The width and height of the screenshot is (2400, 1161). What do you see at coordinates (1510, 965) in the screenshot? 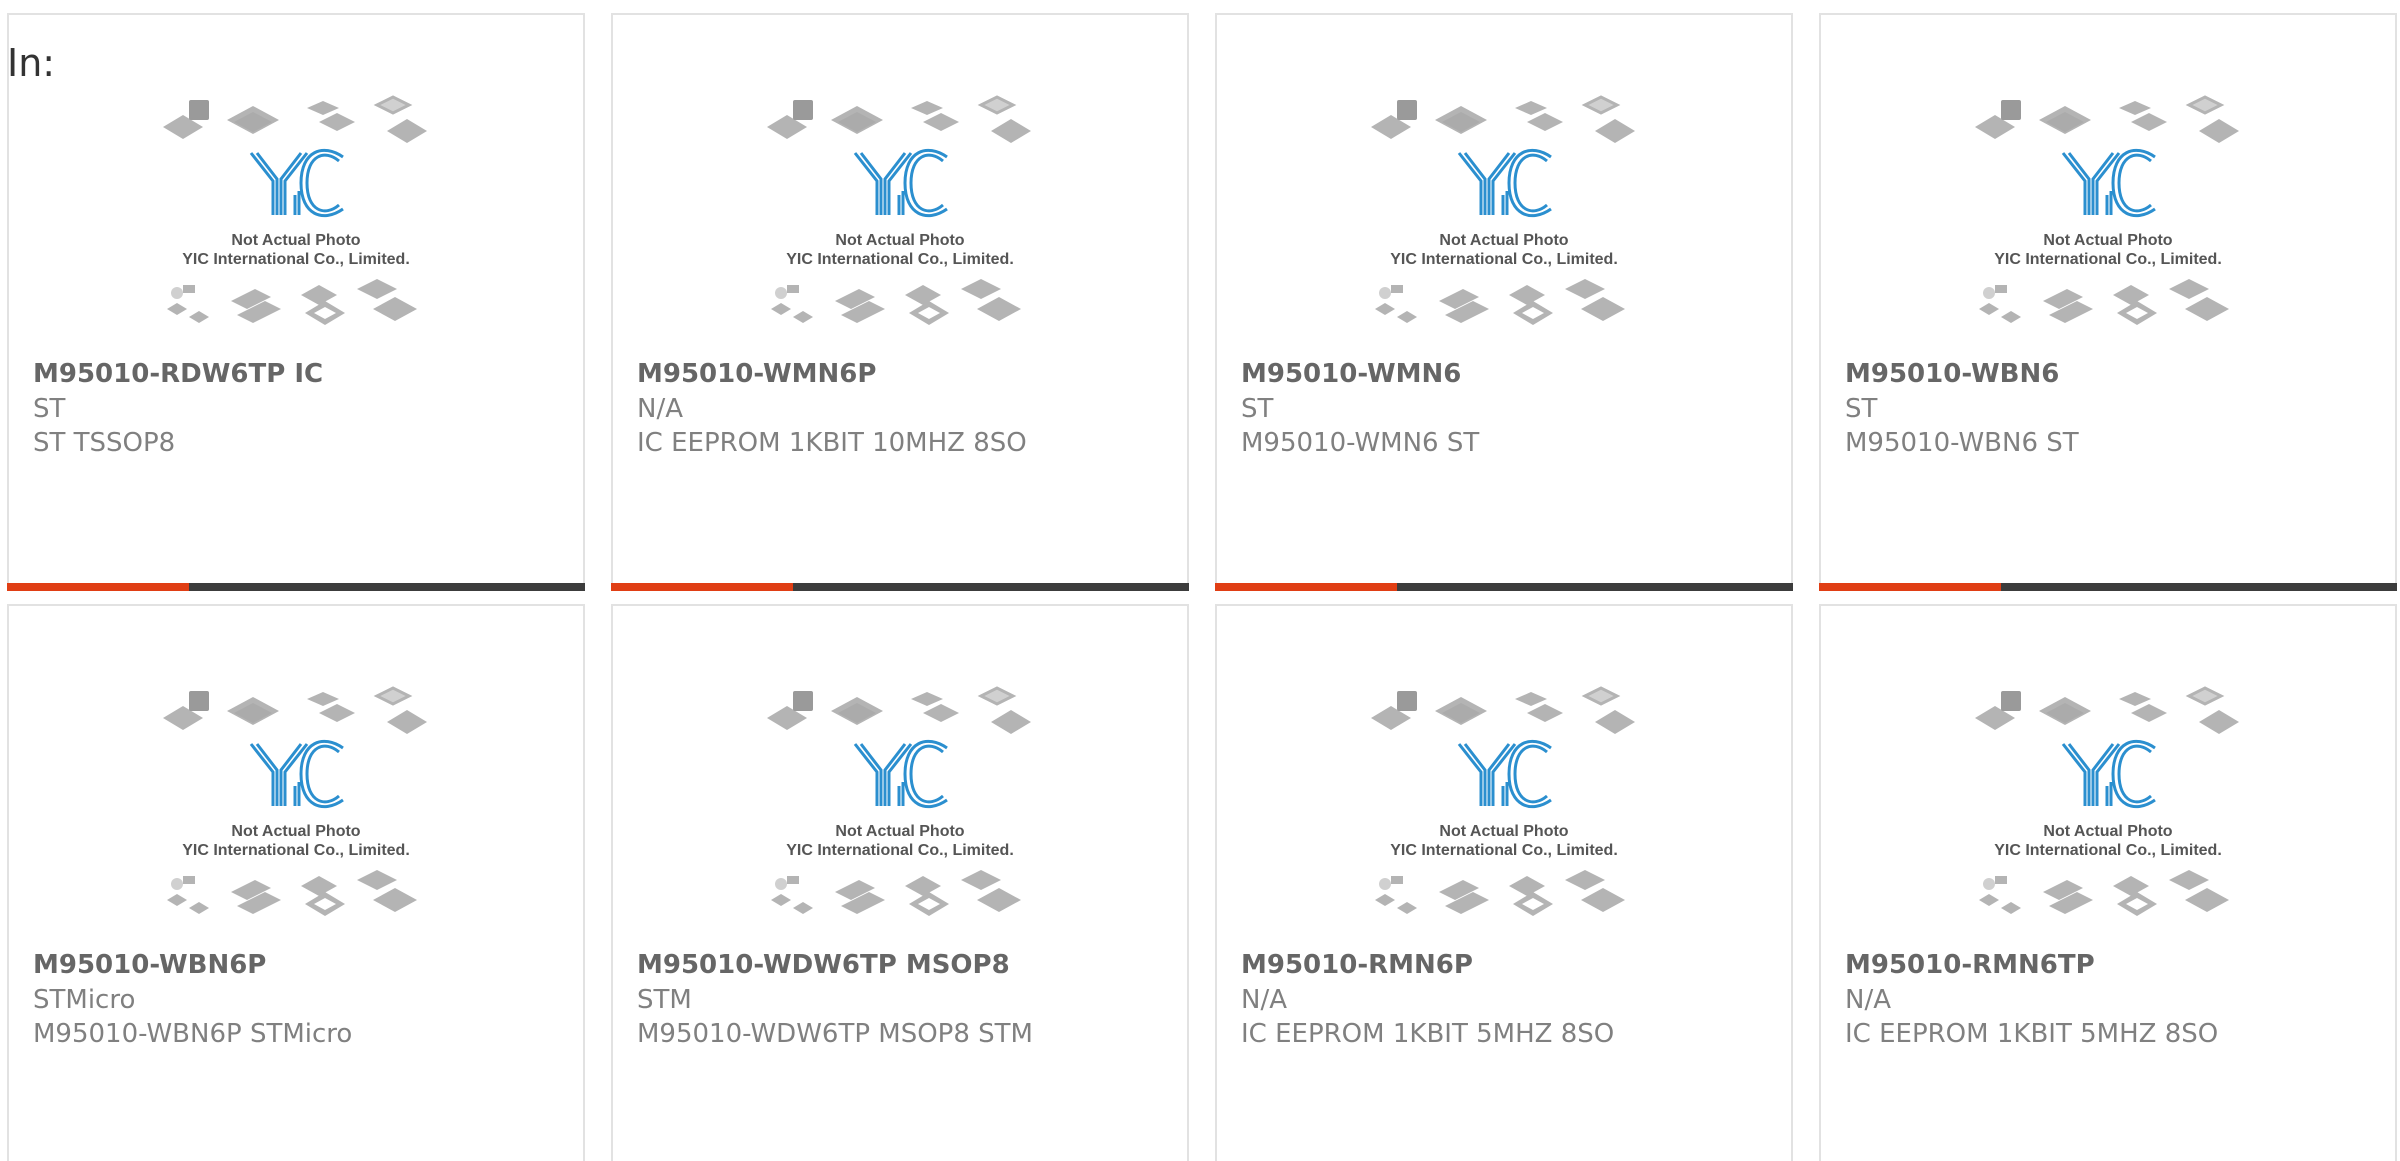
I see `product-part-number: M95010-RMN6P` at bounding box center [1510, 965].